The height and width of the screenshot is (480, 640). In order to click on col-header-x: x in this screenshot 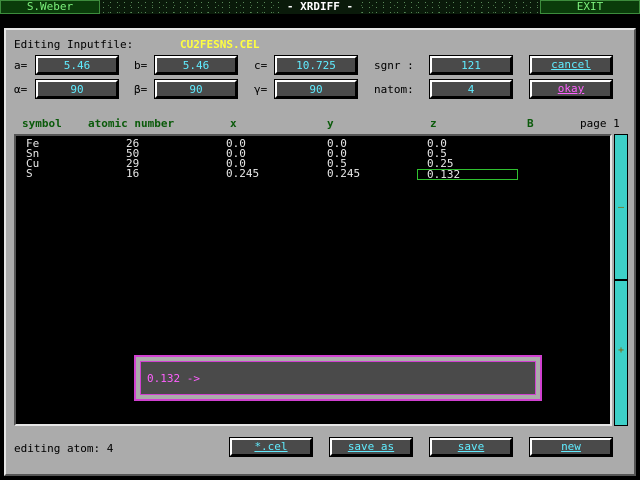, I will do `click(233, 123)`.